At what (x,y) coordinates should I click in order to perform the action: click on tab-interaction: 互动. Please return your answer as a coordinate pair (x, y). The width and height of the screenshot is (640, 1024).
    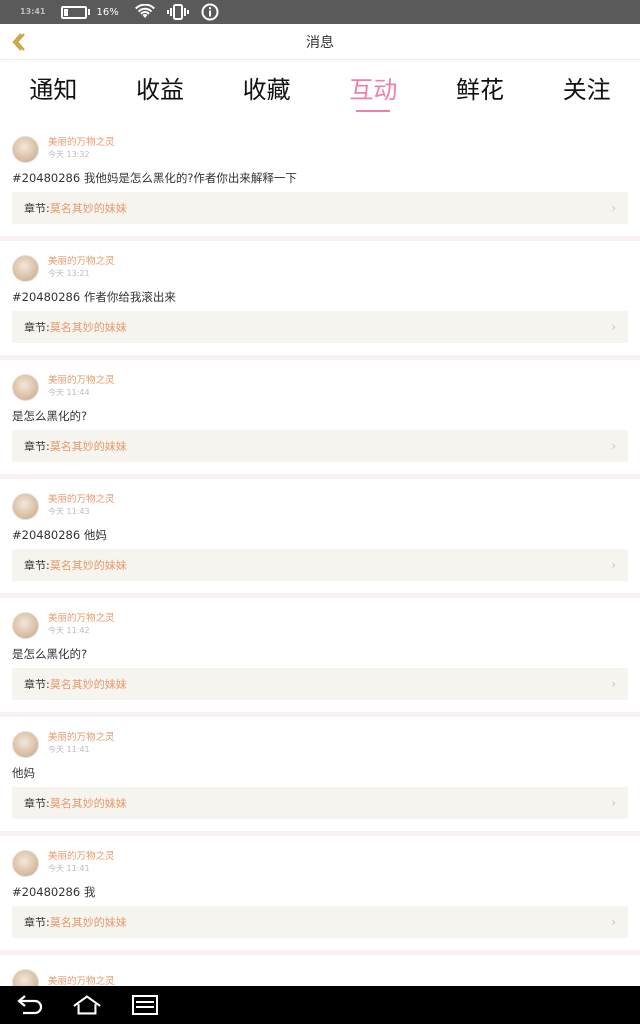
    Looking at the image, I should click on (373, 91).